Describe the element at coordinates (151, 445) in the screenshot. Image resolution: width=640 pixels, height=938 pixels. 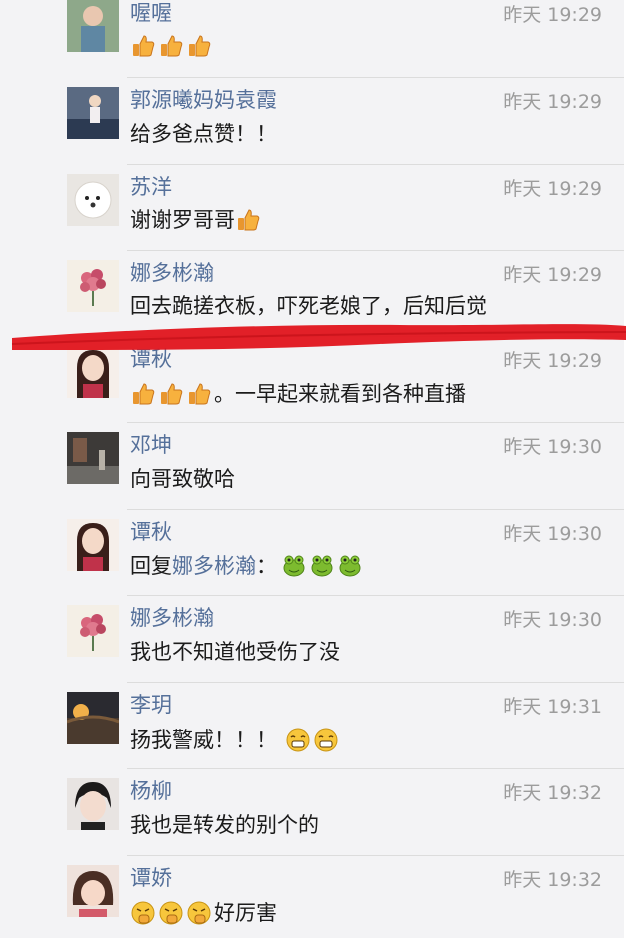
I see `commenter-name: 邓坤` at that location.